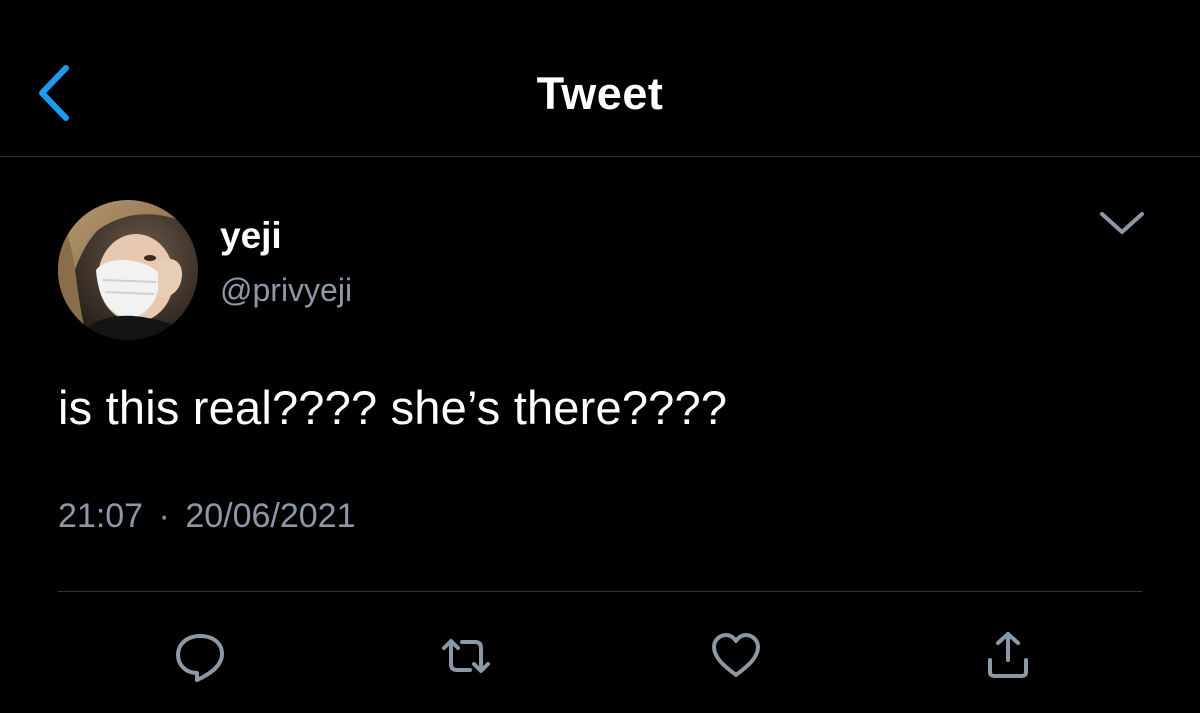 This screenshot has width=1200, height=713. I want to click on share-button, so click(1008, 656).